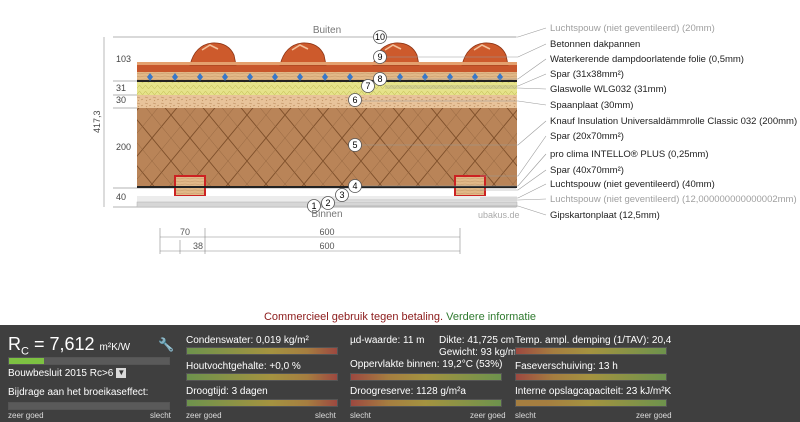 The image size is (800, 422). Describe the element at coordinates (593, 391) in the screenshot. I see `heat-capacity-value: Interne opslagcapaciteit: 23 kJ/m²K` at that location.